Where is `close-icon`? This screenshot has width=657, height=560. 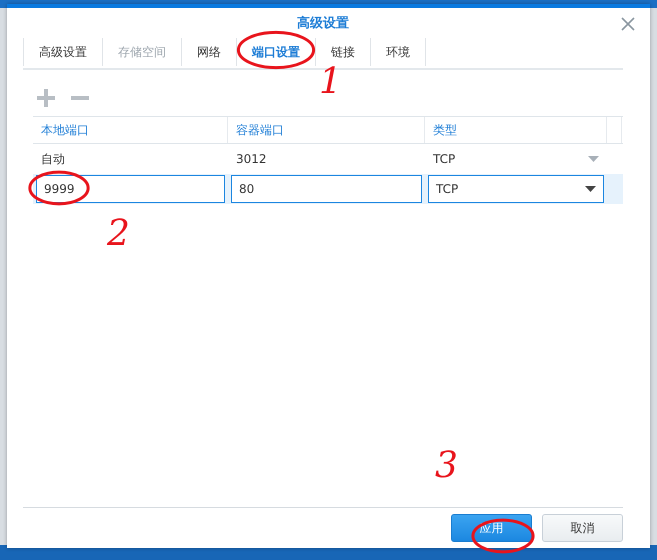
close-icon is located at coordinates (628, 24).